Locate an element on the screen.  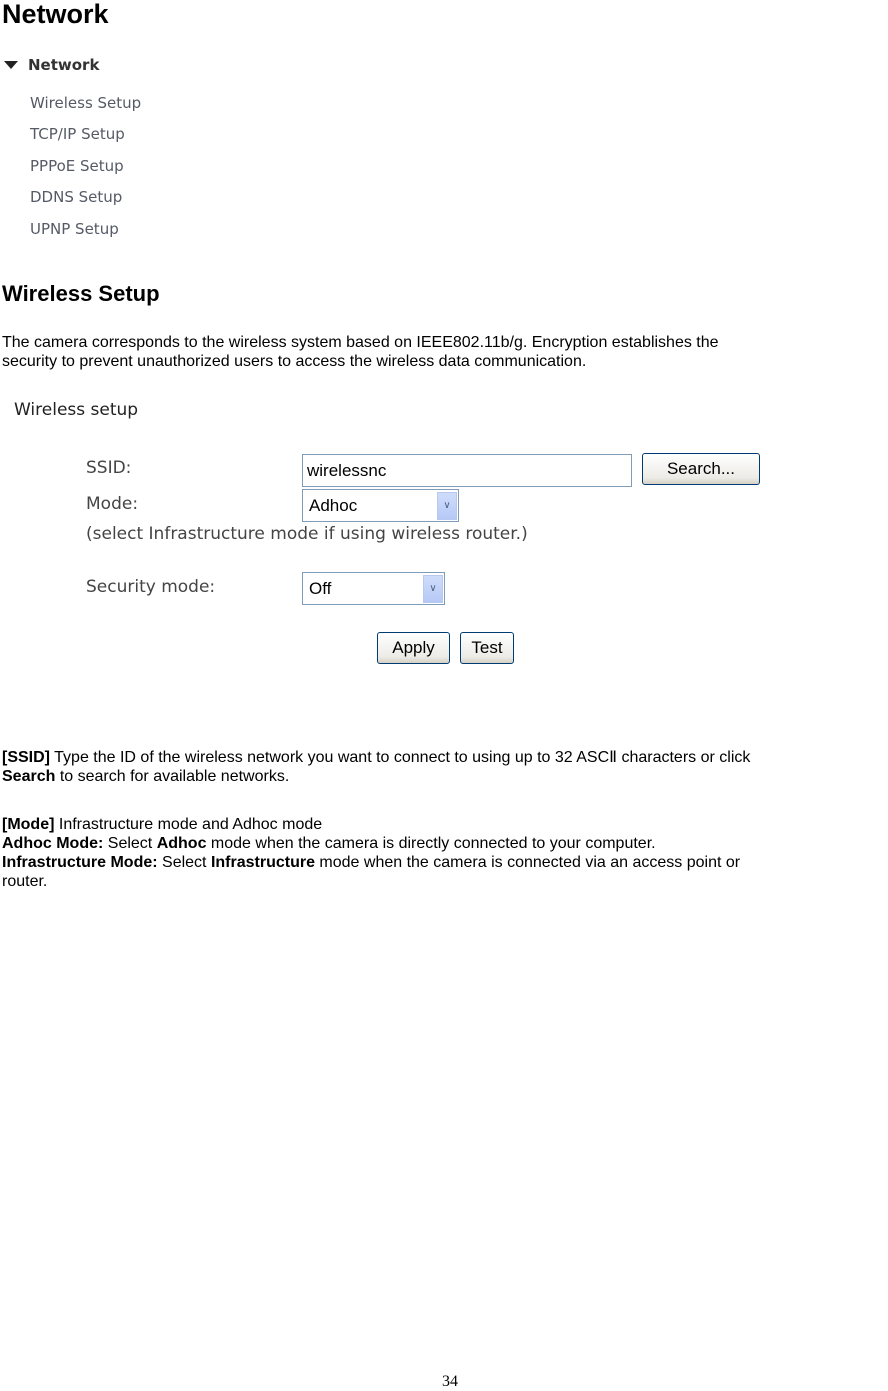
mode-tag: [Mode] is located at coordinates (28, 824).